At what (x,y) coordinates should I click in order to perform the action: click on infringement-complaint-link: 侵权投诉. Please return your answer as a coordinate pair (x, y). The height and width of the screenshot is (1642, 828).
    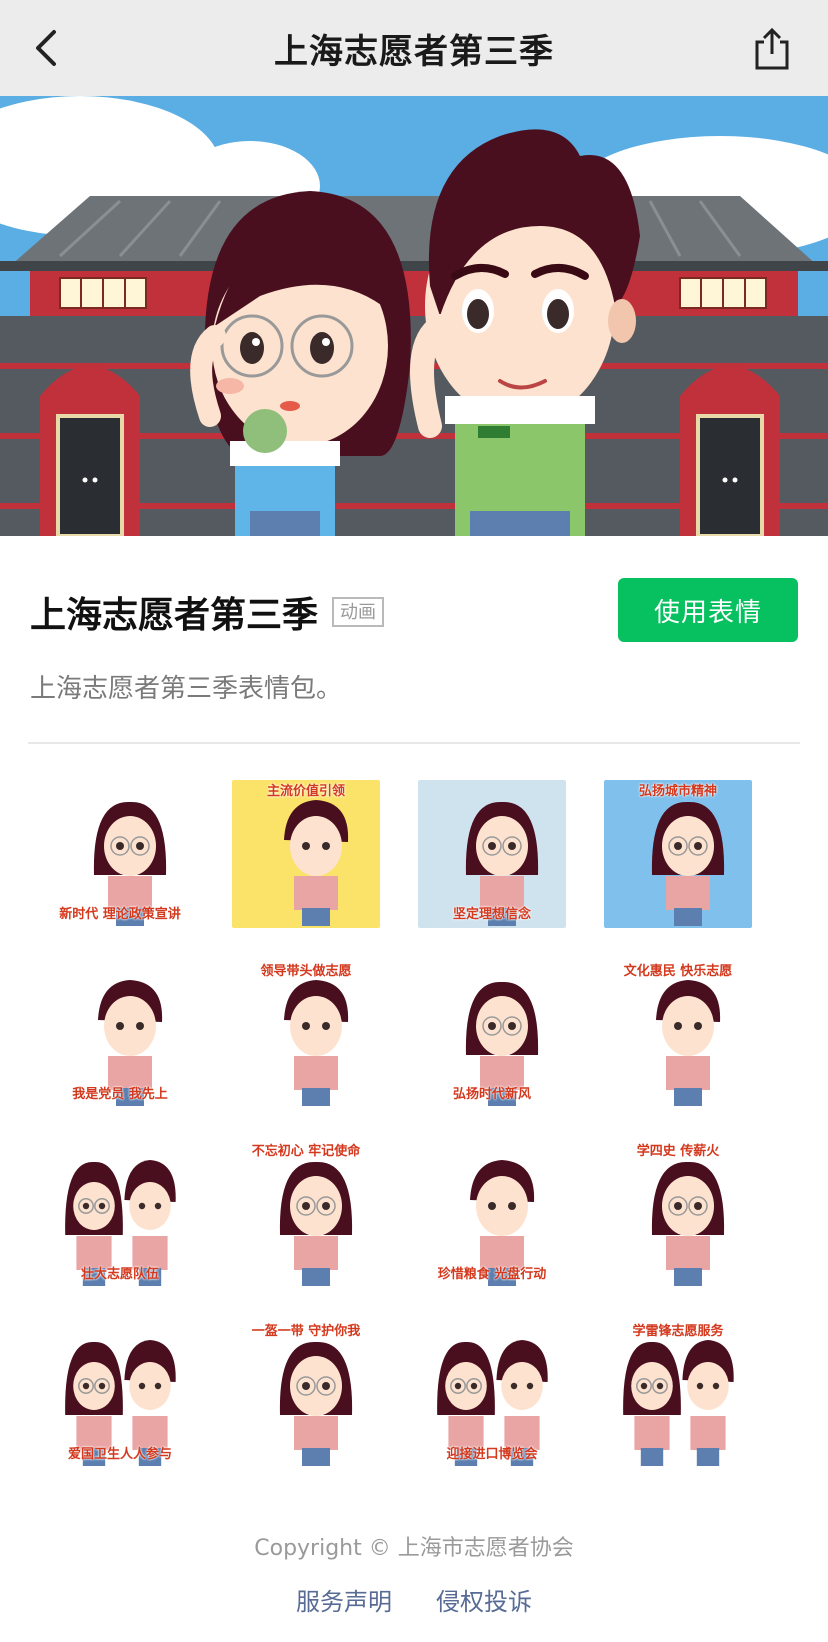
    Looking at the image, I should click on (484, 1599).